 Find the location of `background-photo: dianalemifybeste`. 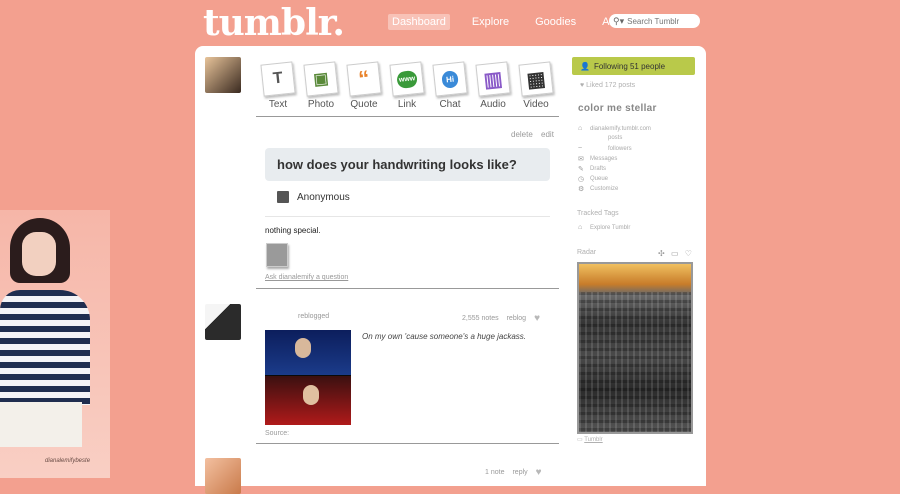

background-photo: dianalemifybeste is located at coordinates (55, 344).